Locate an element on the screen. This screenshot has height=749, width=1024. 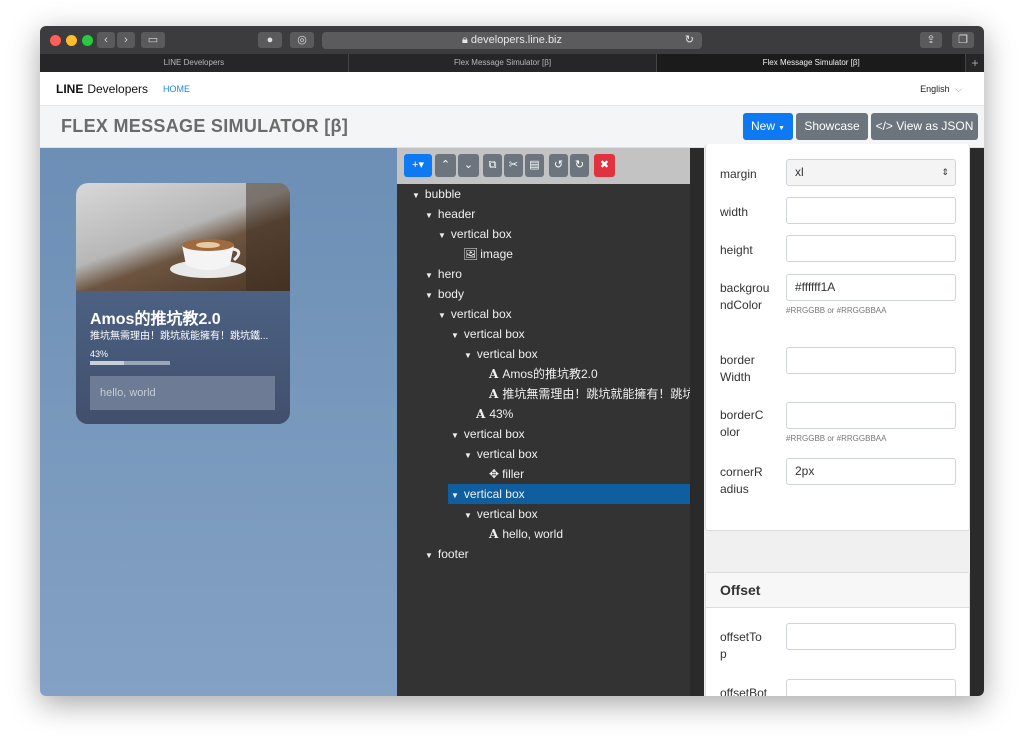
cut-icon: ✂ is located at coordinates (513, 165).